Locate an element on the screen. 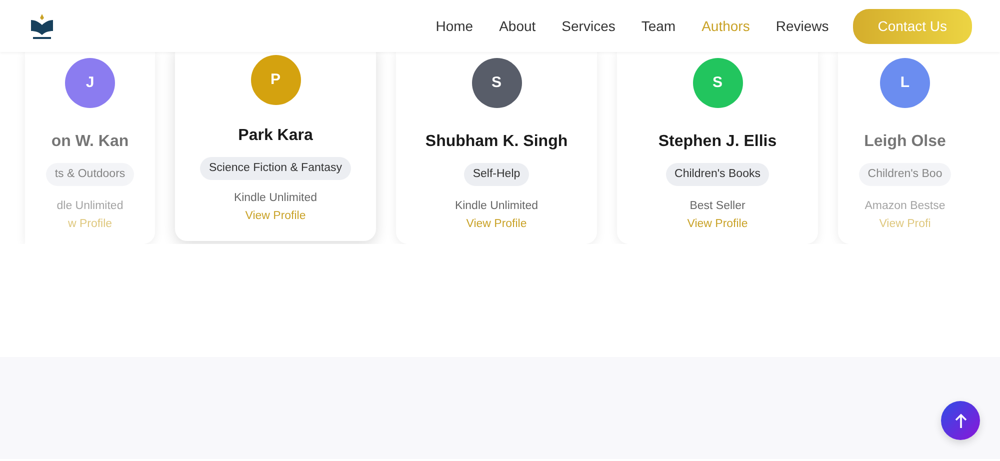 The image size is (1000, 461). scroll-to-top-button is located at coordinates (960, 420).